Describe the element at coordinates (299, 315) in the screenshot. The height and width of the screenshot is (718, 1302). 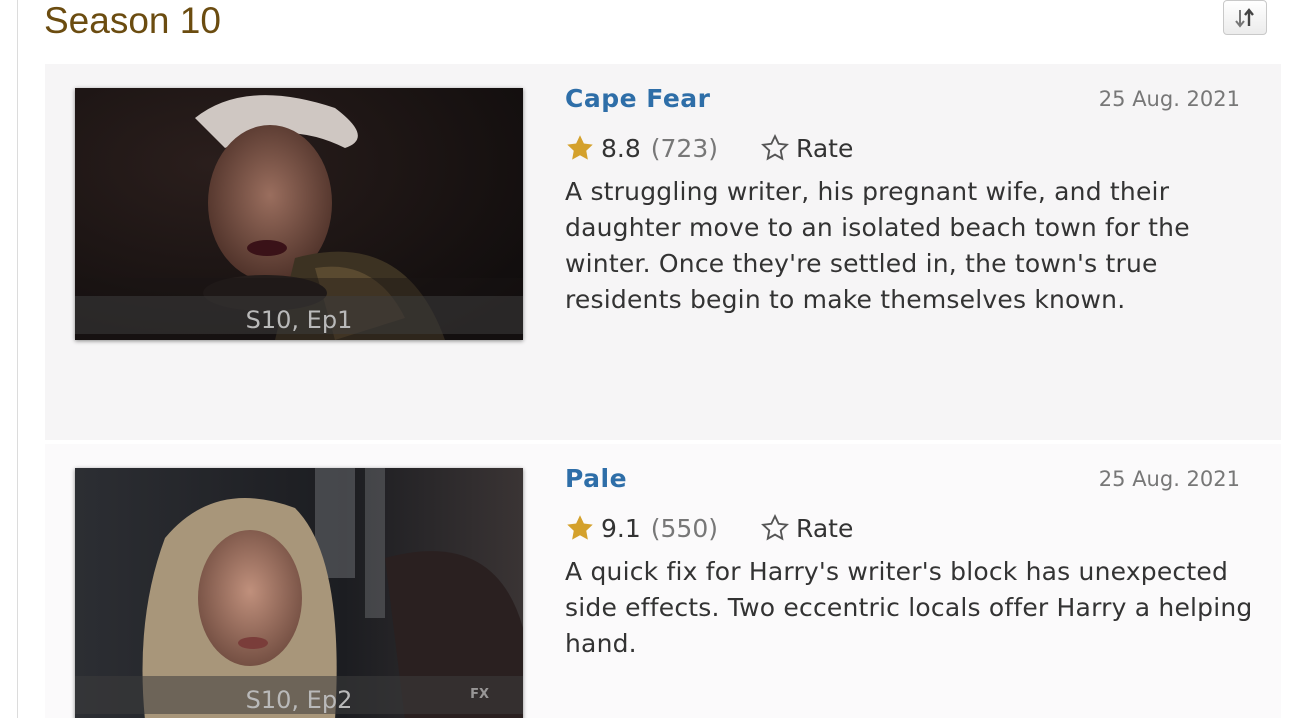
I see `episode-number-label: S10, Ep1` at that location.